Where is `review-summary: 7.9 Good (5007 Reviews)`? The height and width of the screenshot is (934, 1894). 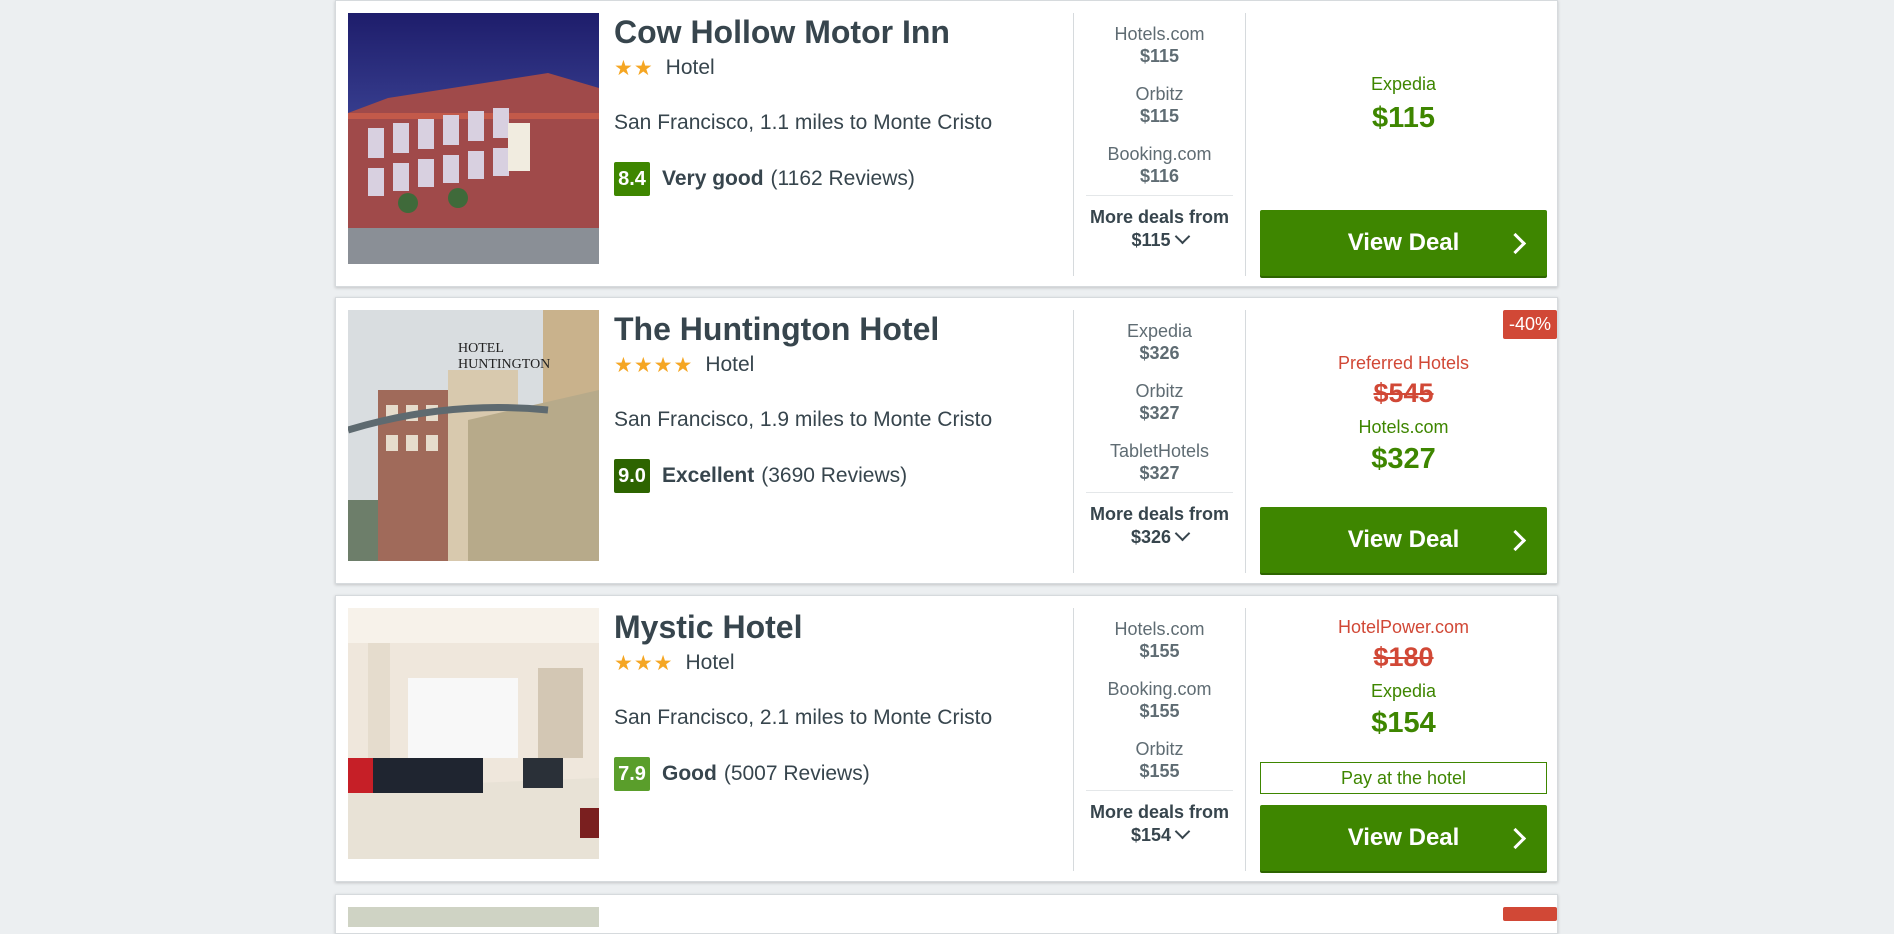 review-summary: 7.9 Good (5007 Reviews) is located at coordinates (839, 774).